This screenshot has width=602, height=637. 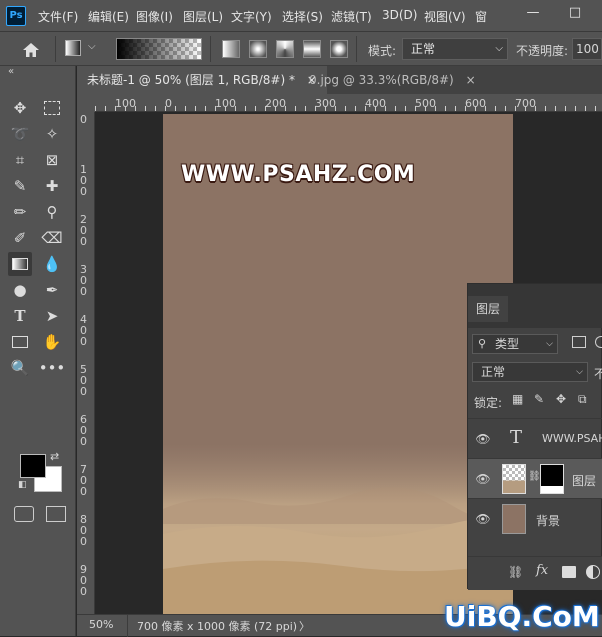 What do you see at coordinates (83, 230) in the screenshot?
I see `ruler-tick-label: 2 0 0` at bounding box center [83, 230].